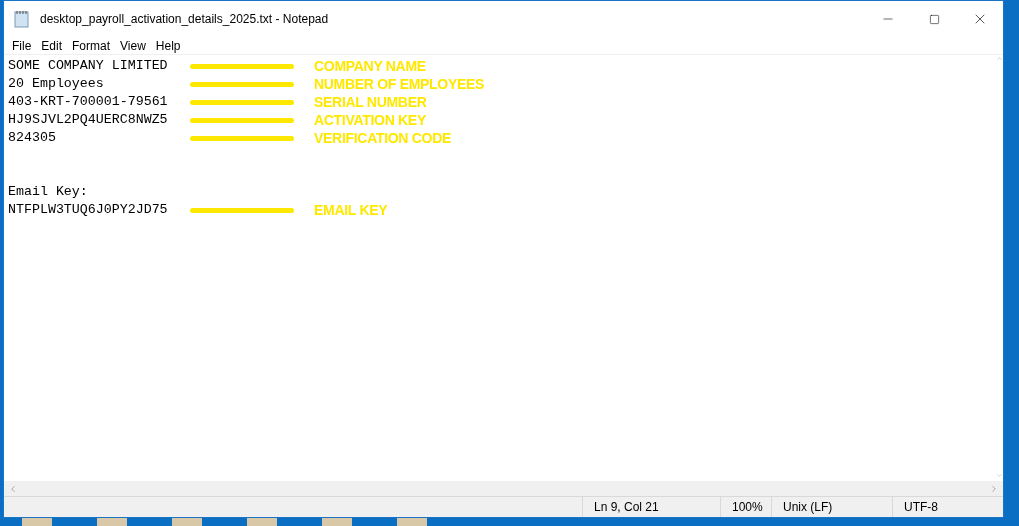 The width and height of the screenshot is (1019, 526). Describe the element at coordinates (947, 507) in the screenshot. I see `status-text: UTF-8` at that location.